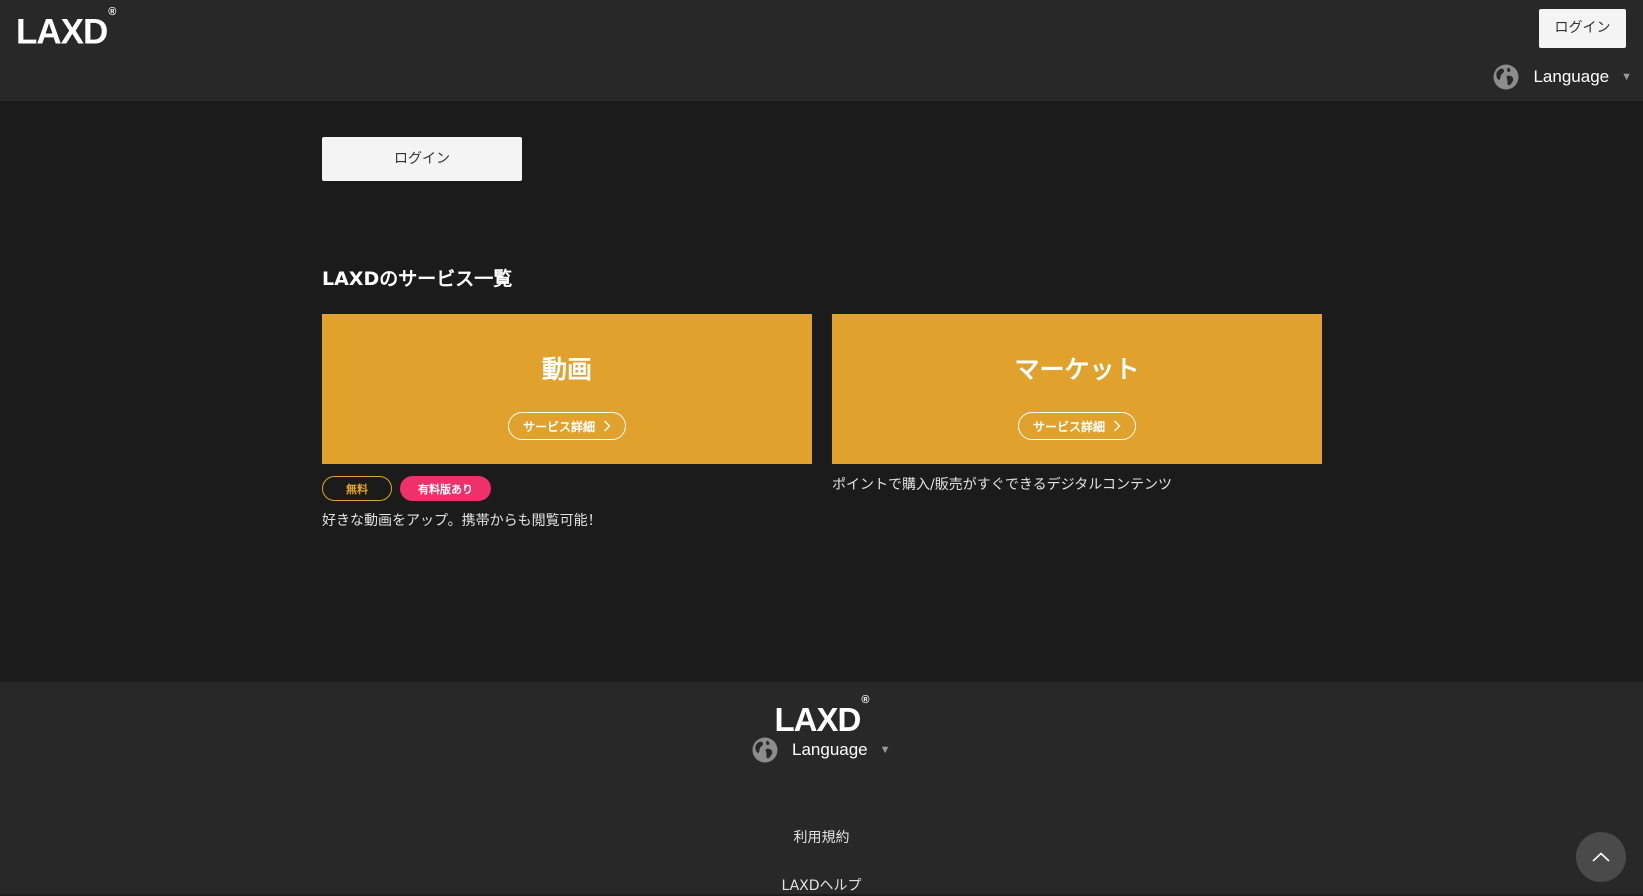 Image resolution: width=1643 pixels, height=896 pixels. Describe the element at coordinates (566, 369) in the screenshot. I see `service-title: 動画` at that location.